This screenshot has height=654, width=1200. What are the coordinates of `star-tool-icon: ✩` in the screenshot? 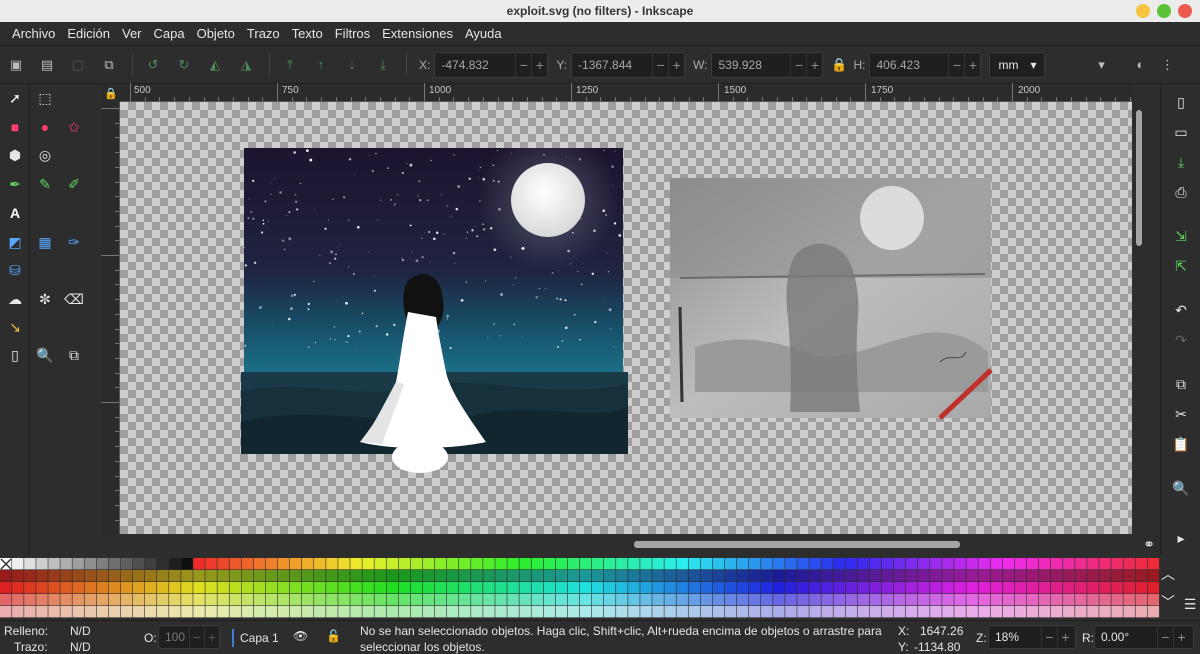 It's located at (74, 127).